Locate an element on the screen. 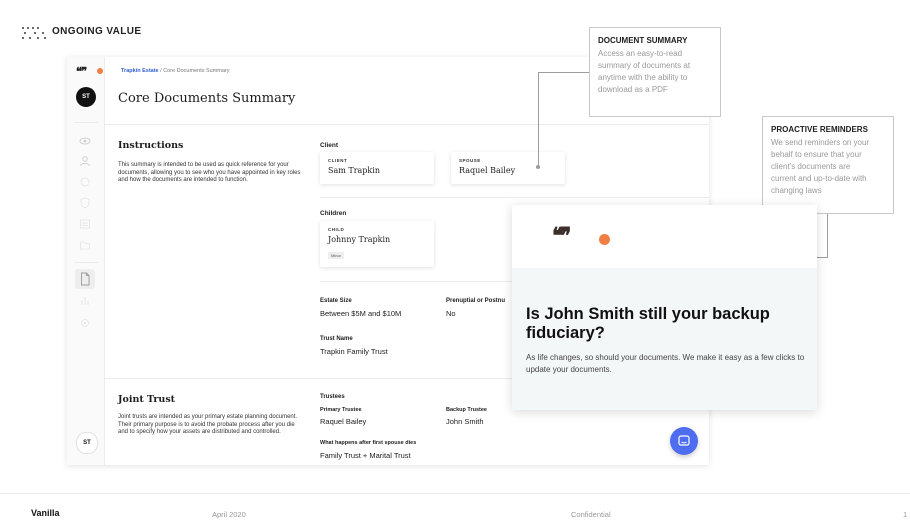 The image size is (910, 524). card-name: Johnny Trapkin is located at coordinates (359, 239).